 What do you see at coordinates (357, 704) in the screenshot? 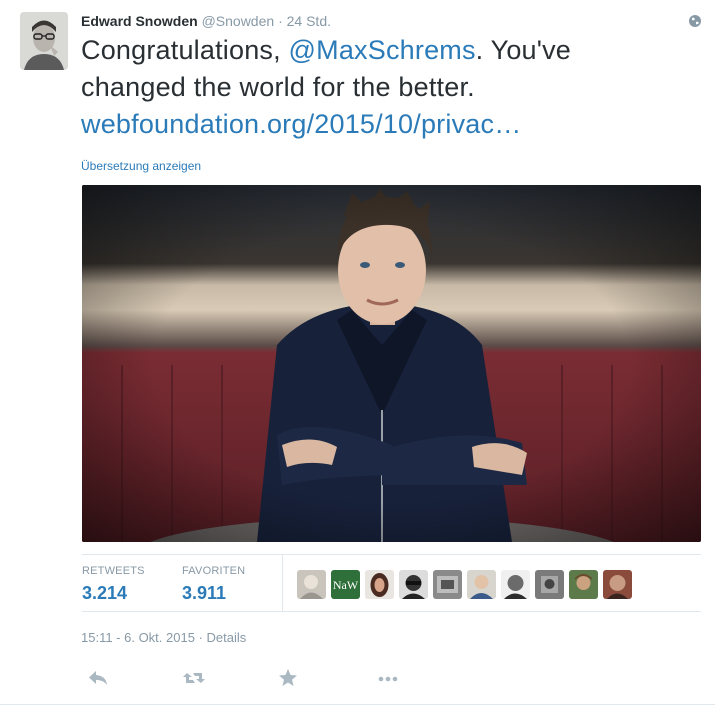
I see `tweet-bottom-border` at bounding box center [357, 704].